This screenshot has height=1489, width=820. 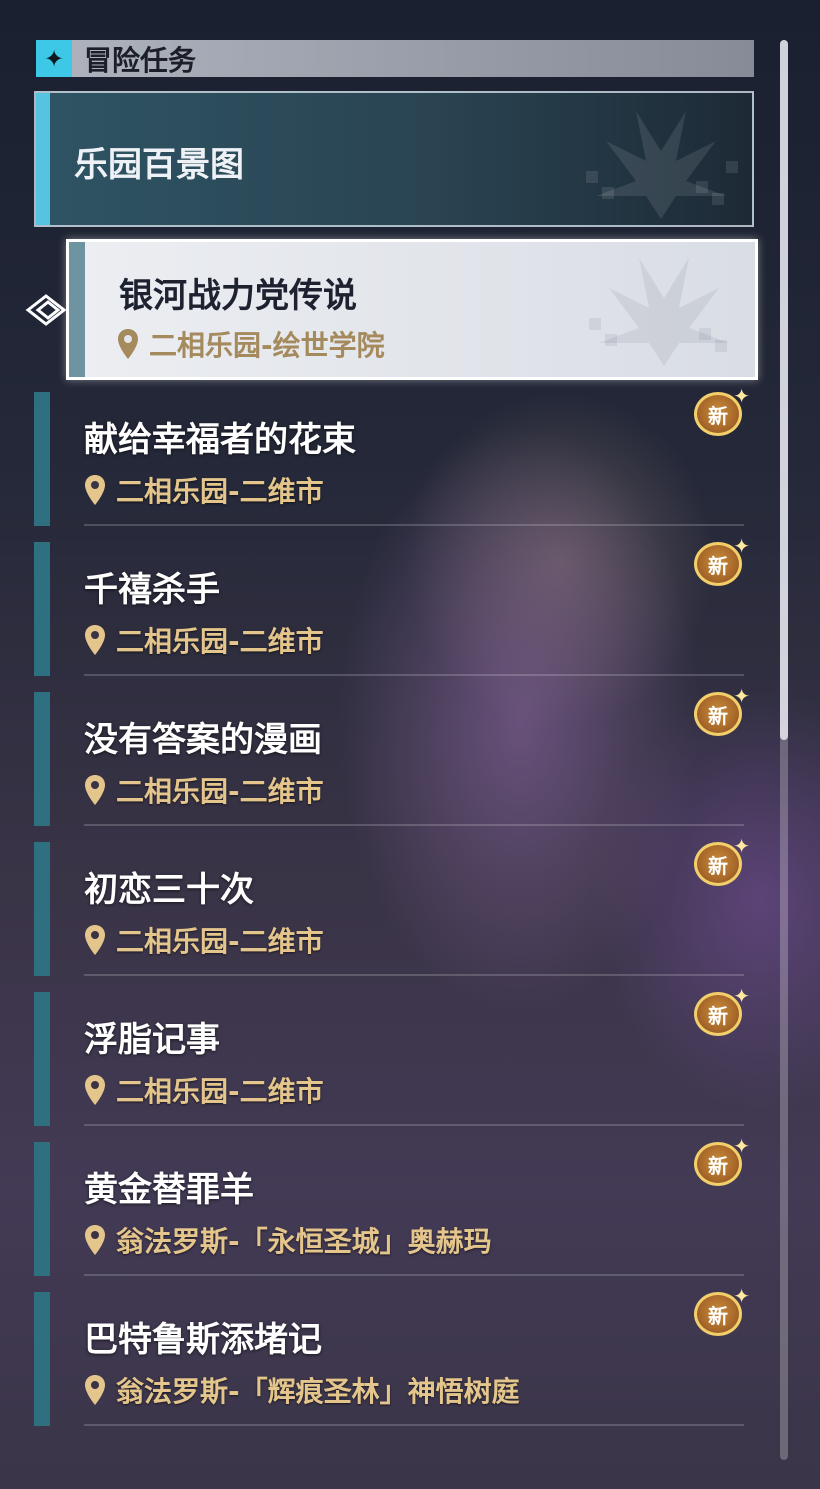 What do you see at coordinates (318, 1391) in the screenshot?
I see `quest-location-text: 翁法罗斯-「辉痕圣林」神悟树庭` at bounding box center [318, 1391].